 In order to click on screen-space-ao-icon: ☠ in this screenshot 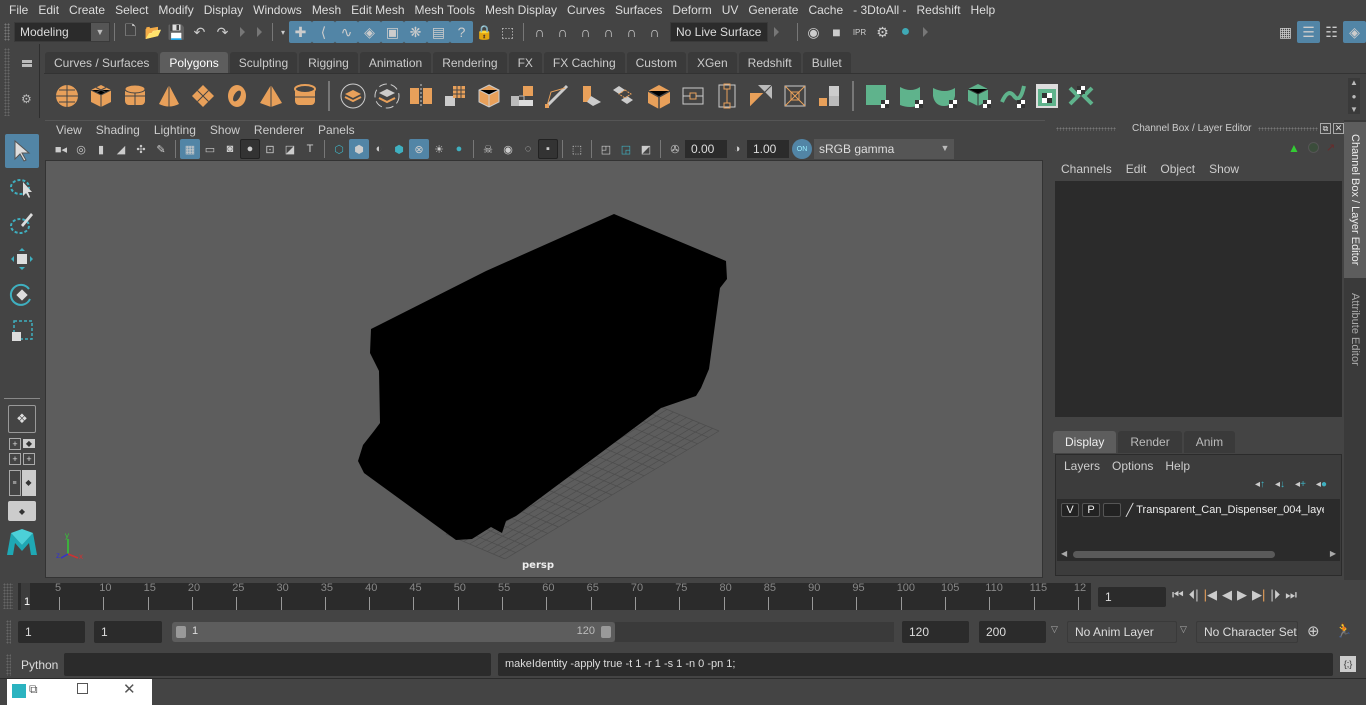, I will do `click(488, 149)`.